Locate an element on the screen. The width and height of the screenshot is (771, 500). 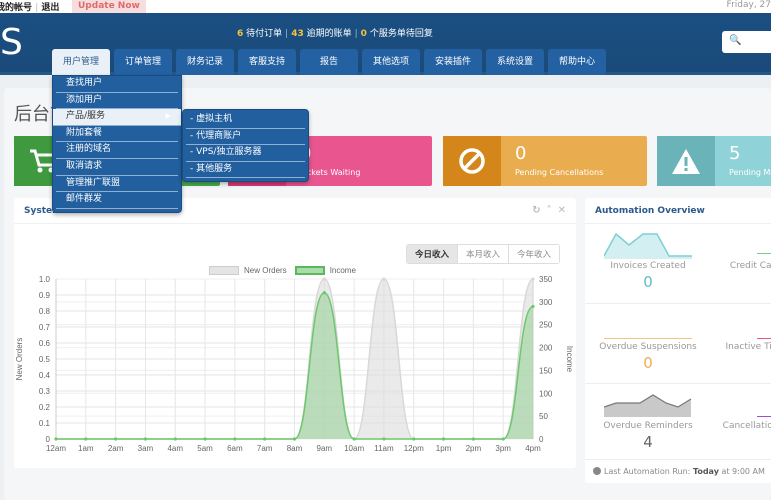
tab-addons: 安装插件 is located at coordinates (453, 62).